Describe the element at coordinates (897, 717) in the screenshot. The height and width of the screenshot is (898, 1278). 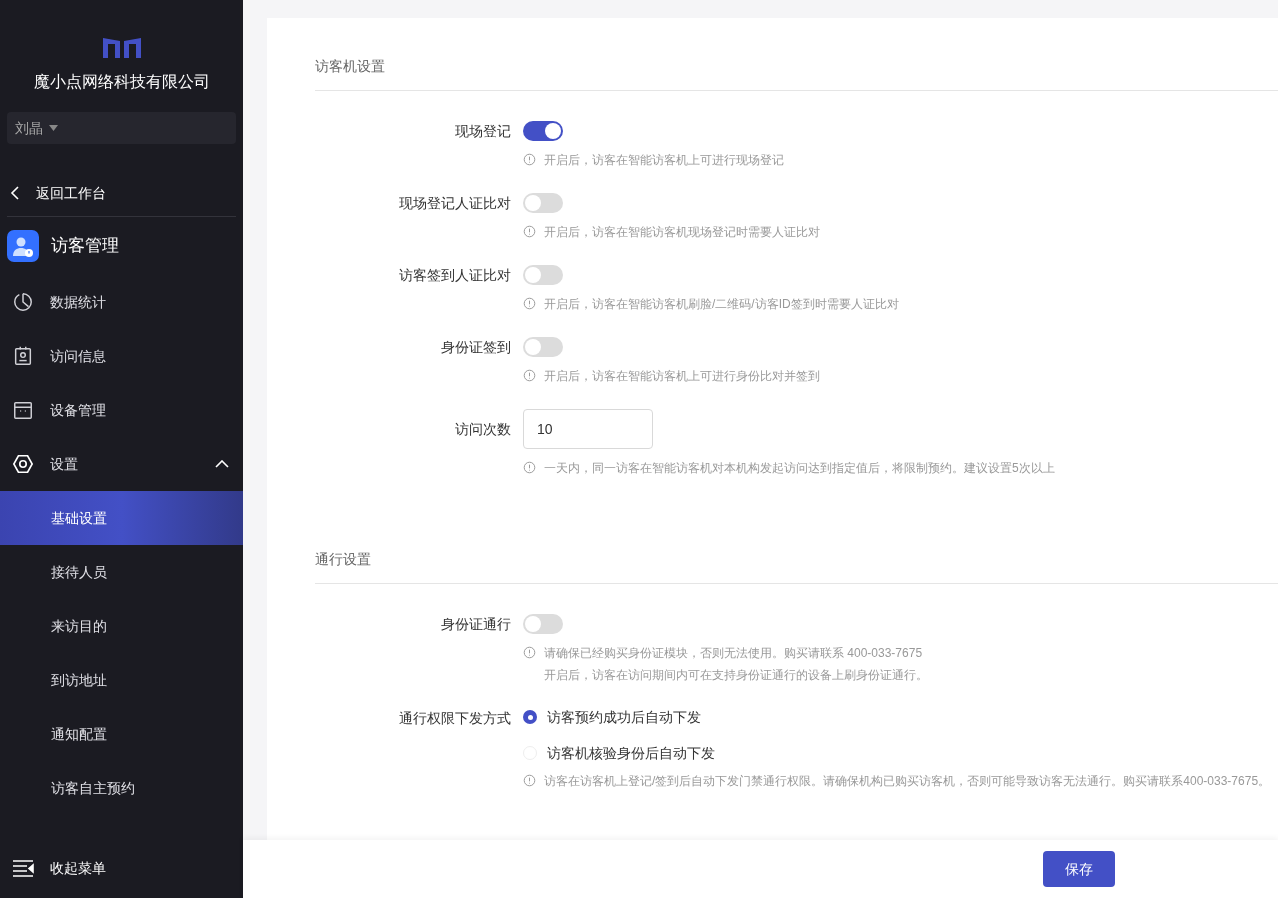
I see `radio-option: 访客预约成功后自动下发` at that location.